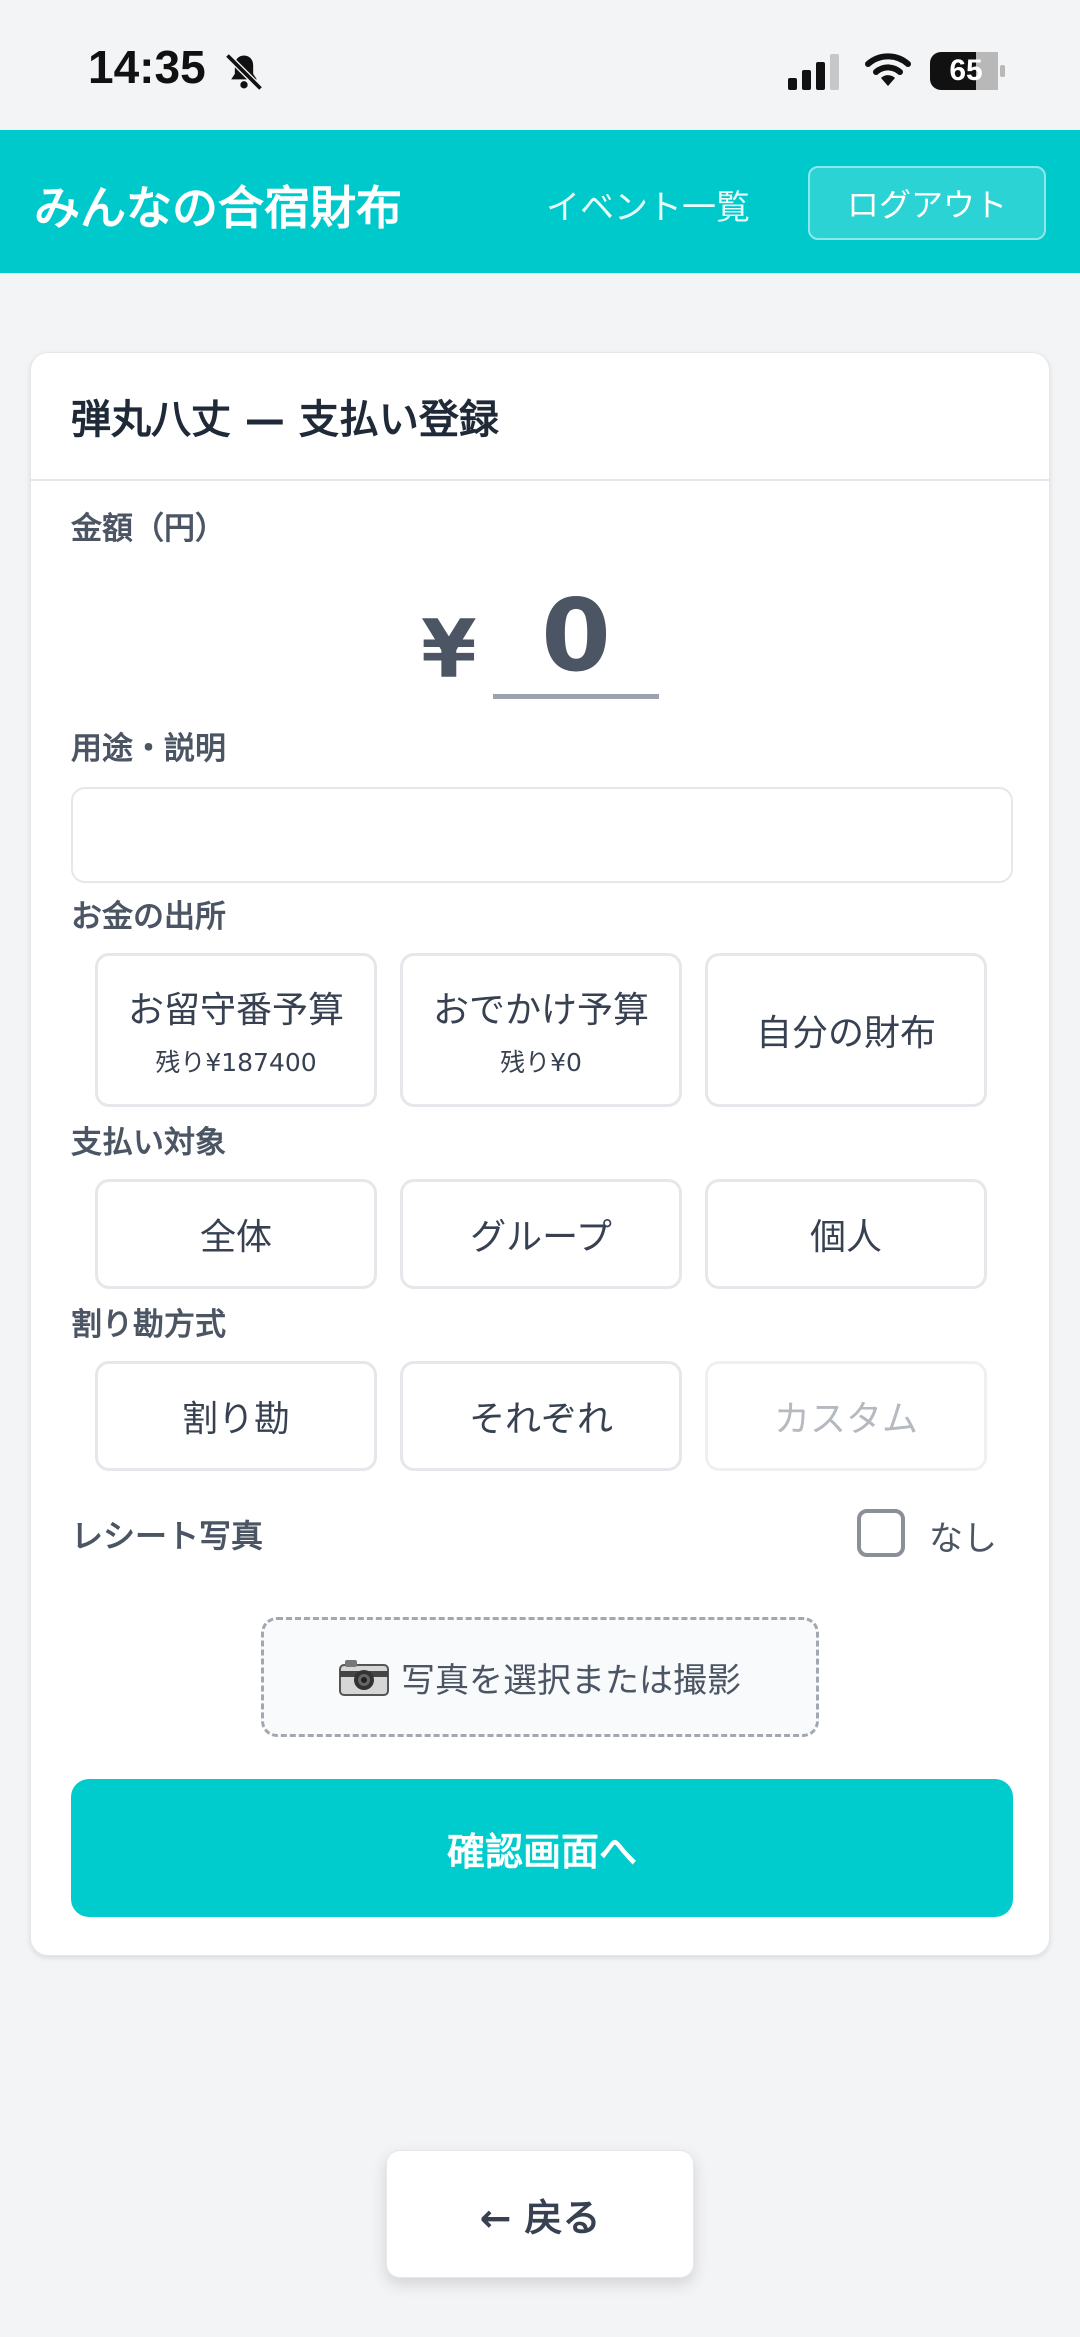 This screenshot has width=1080, height=2337. I want to click on split-option-equal: 割り勘, so click(236, 1416).